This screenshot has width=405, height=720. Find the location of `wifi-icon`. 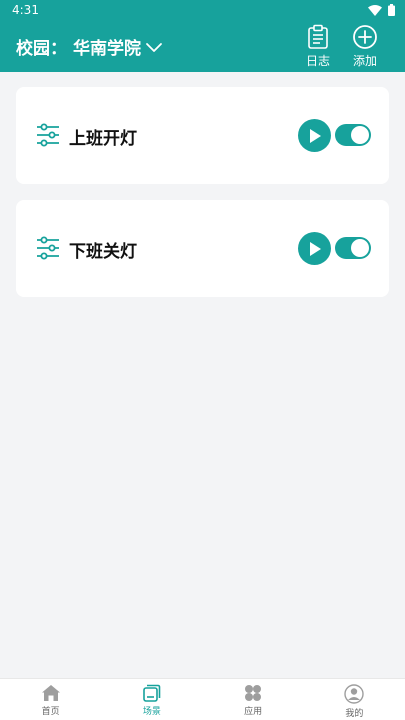

wifi-icon is located at coordinates (375, 10).